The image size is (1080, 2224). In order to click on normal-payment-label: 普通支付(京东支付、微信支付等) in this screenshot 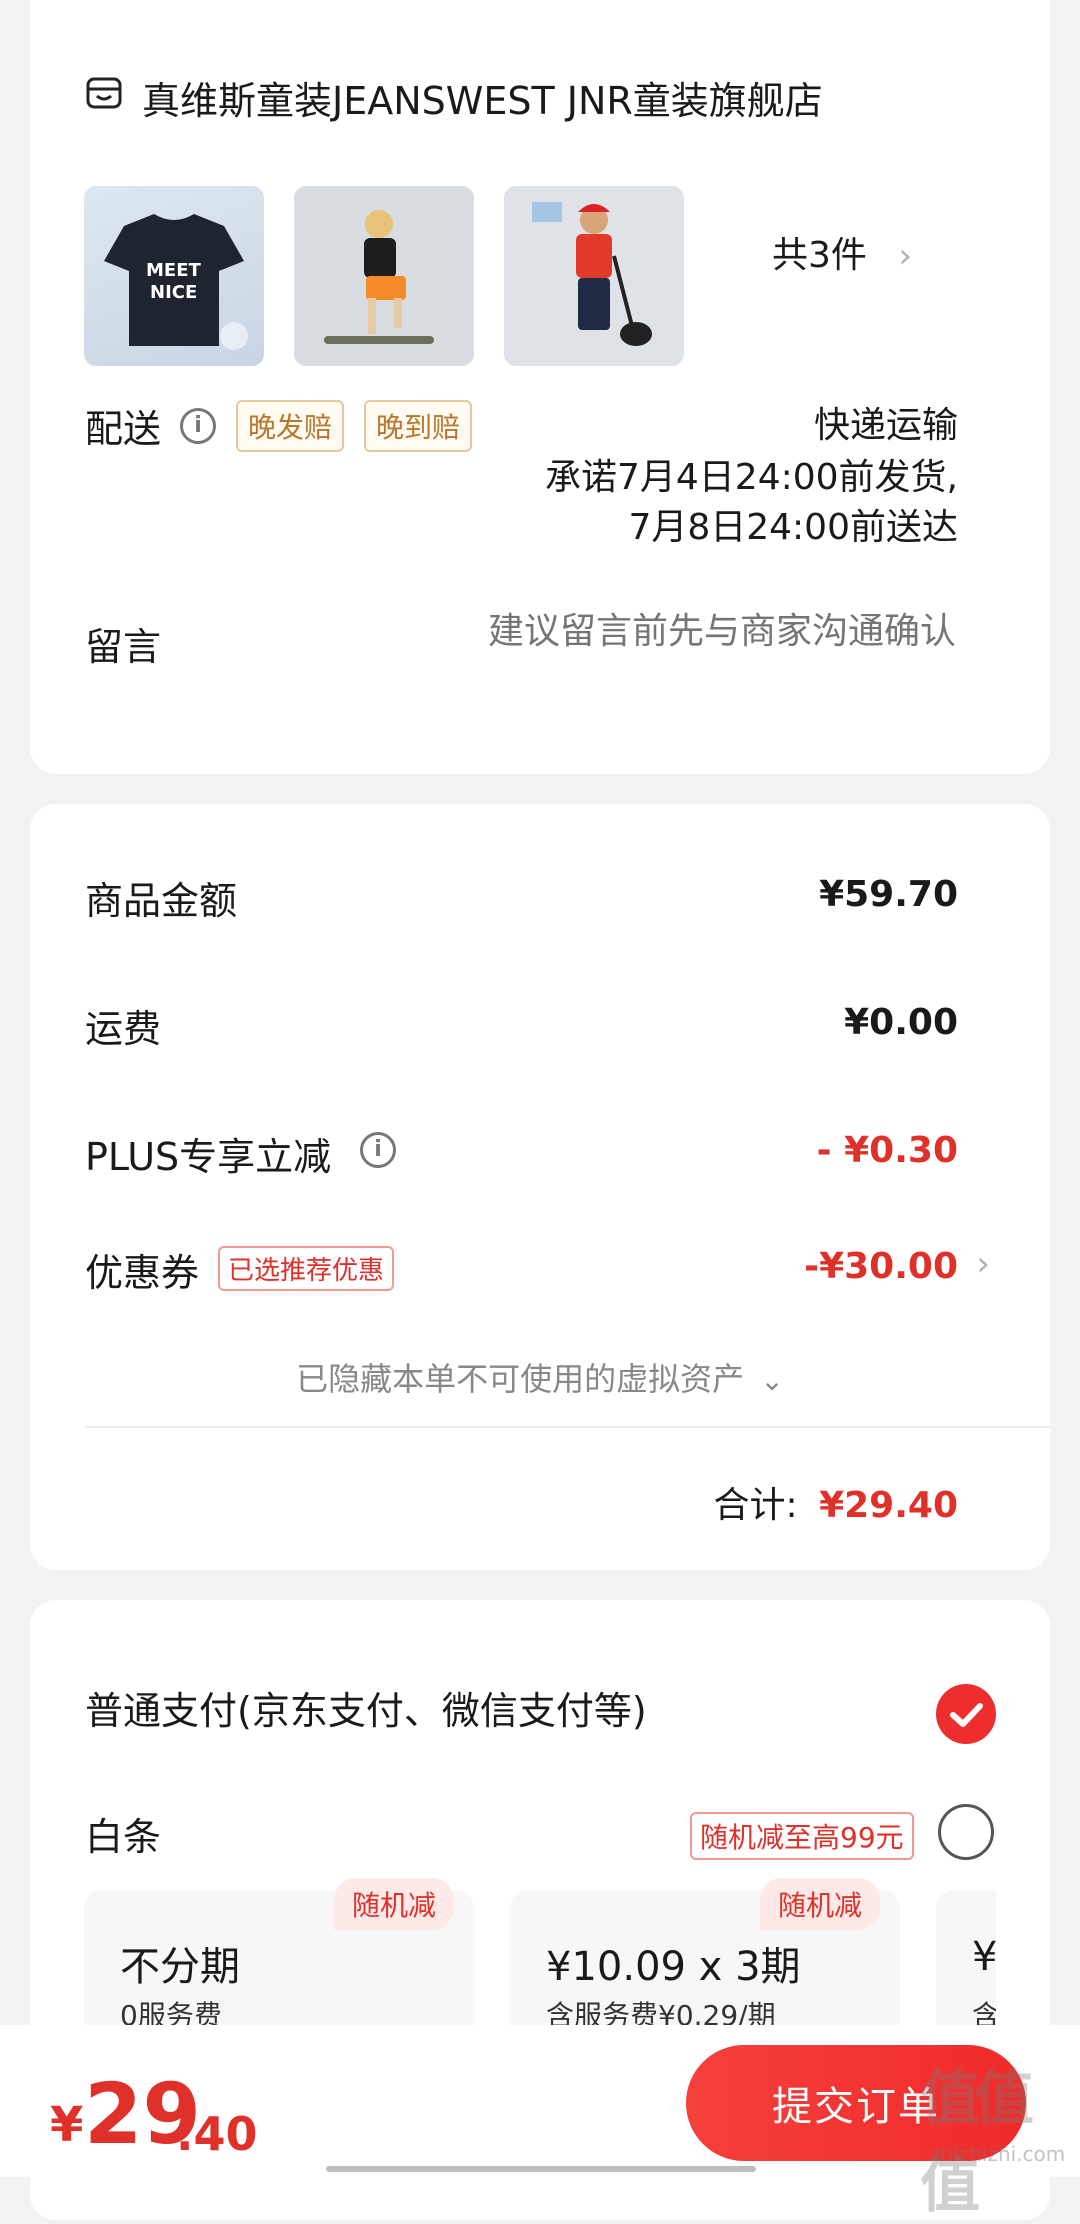, I will do `click(366, 1707)`.